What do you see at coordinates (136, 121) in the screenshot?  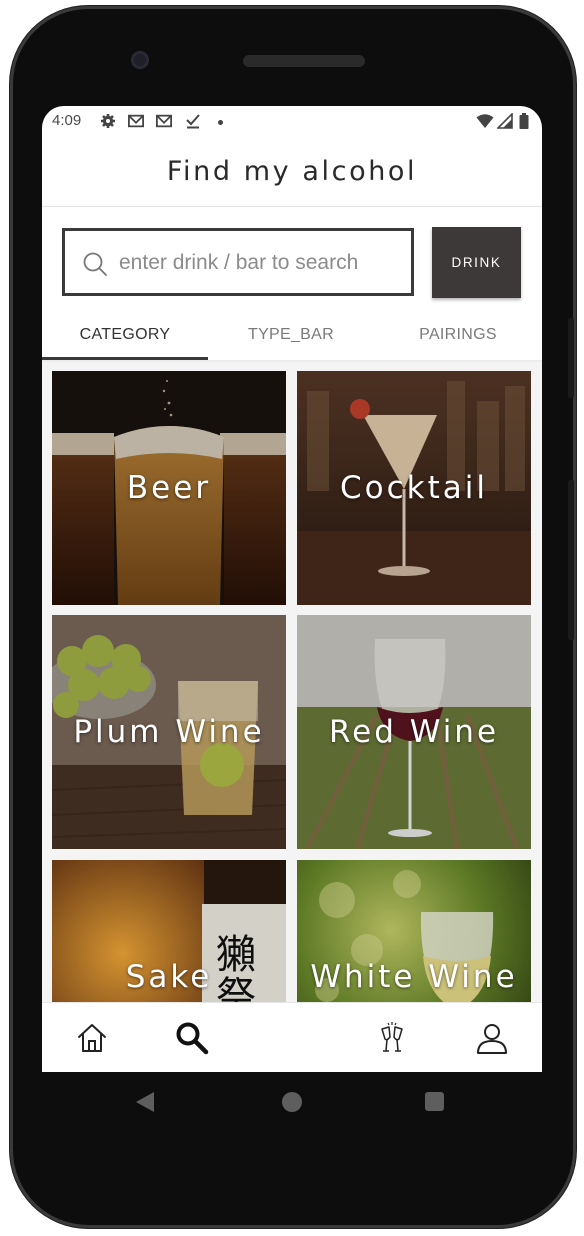 I see `gmail-icon` at bounding box center [136, 121].